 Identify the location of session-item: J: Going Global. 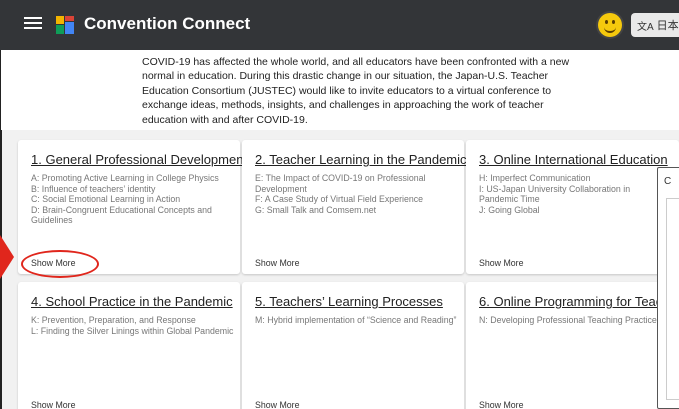
(509, 209).